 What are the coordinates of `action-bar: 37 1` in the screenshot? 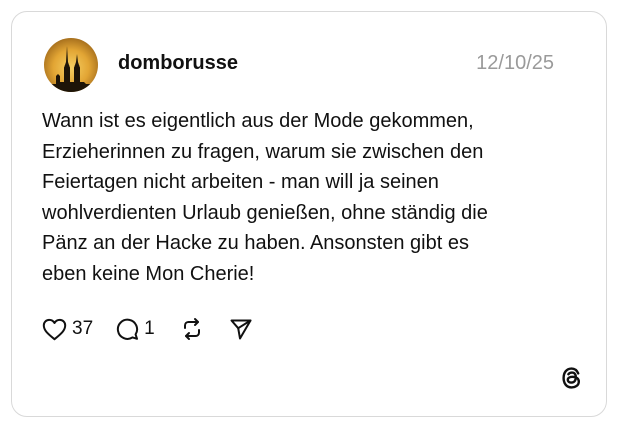 It's located at (147, 329).